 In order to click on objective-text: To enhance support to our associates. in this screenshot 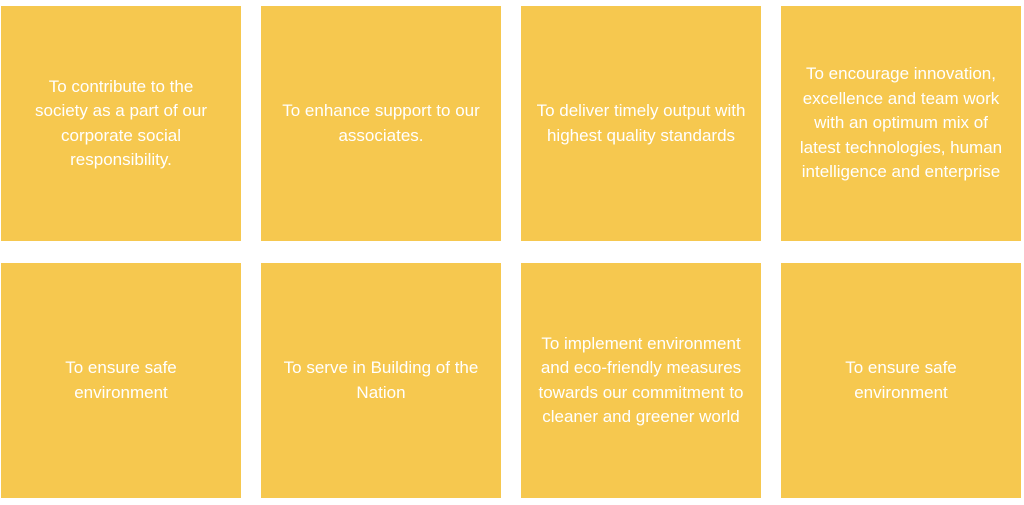, I will do `click(381, 123)`.